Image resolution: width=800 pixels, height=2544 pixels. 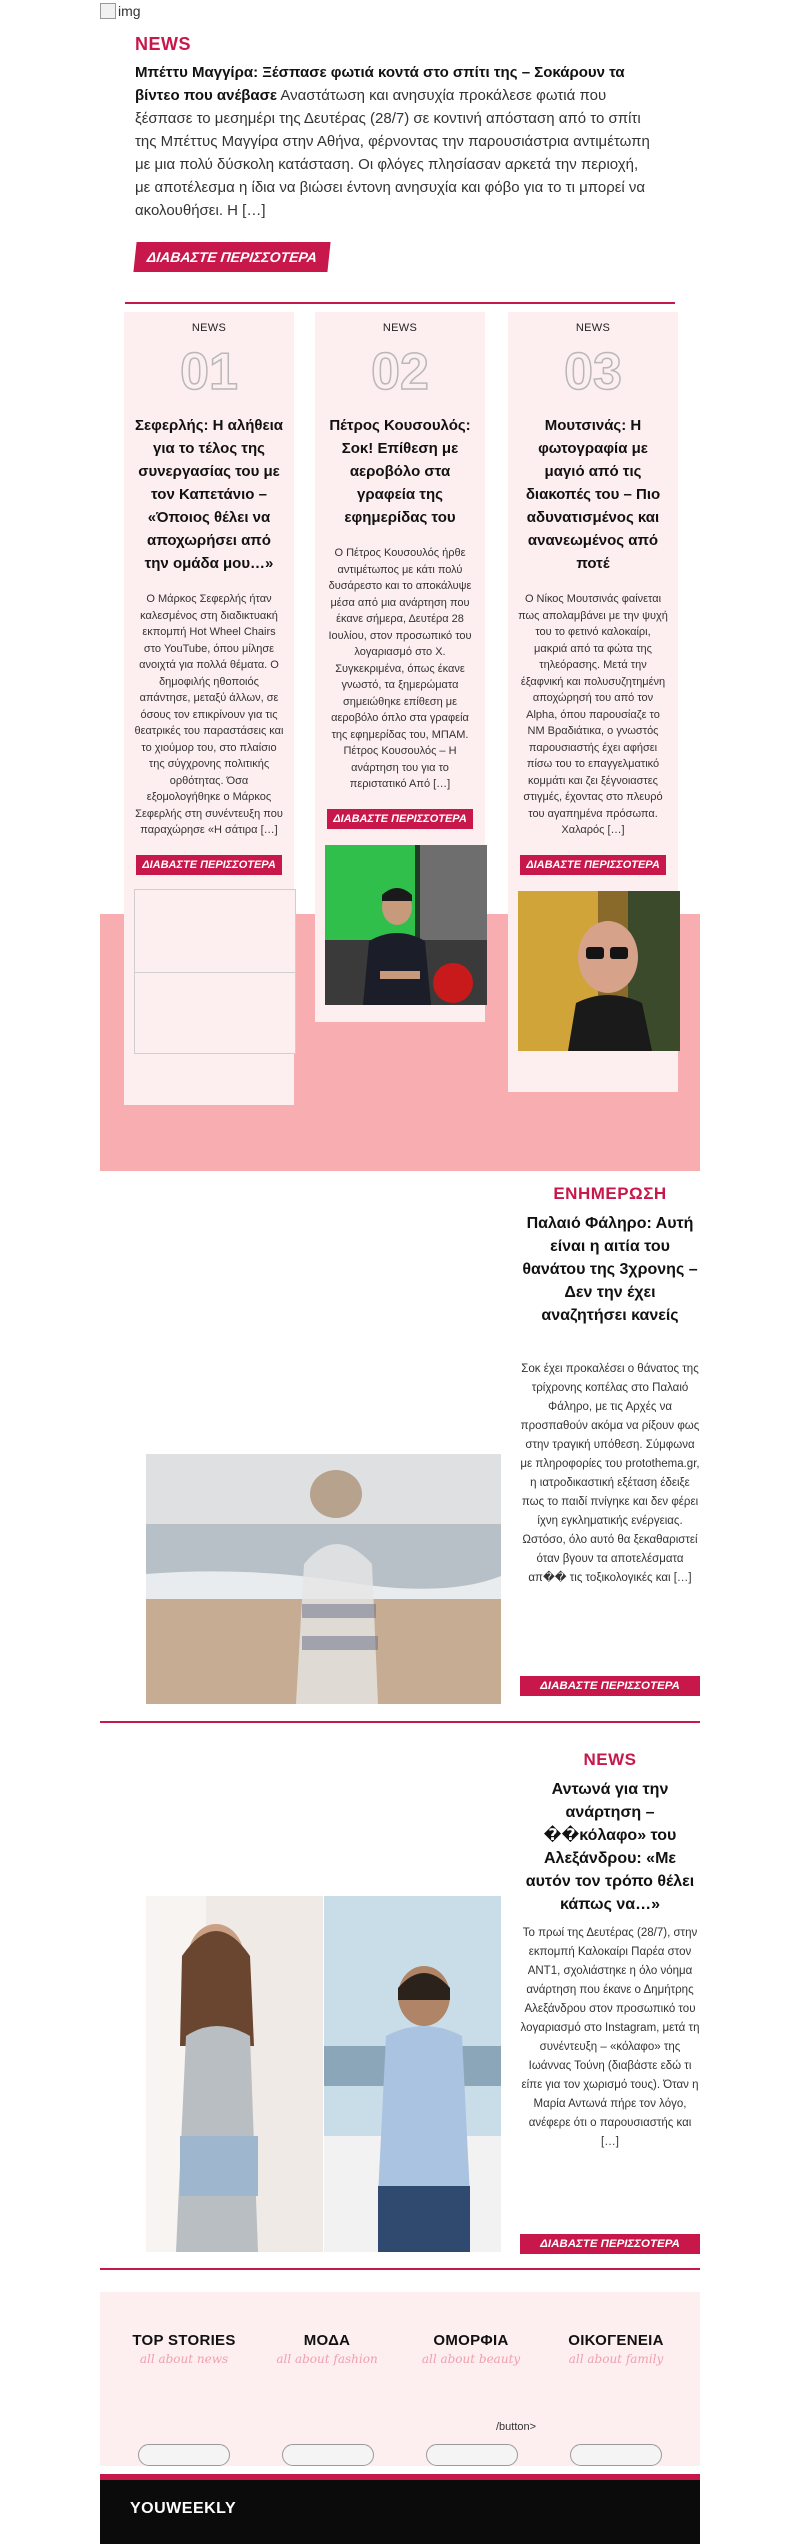 What do you see at coordinates (327, 2340) in the screenshot?
I see `footer-section-title: ΜΟΔΑ` at bounding box center [327, 2340].